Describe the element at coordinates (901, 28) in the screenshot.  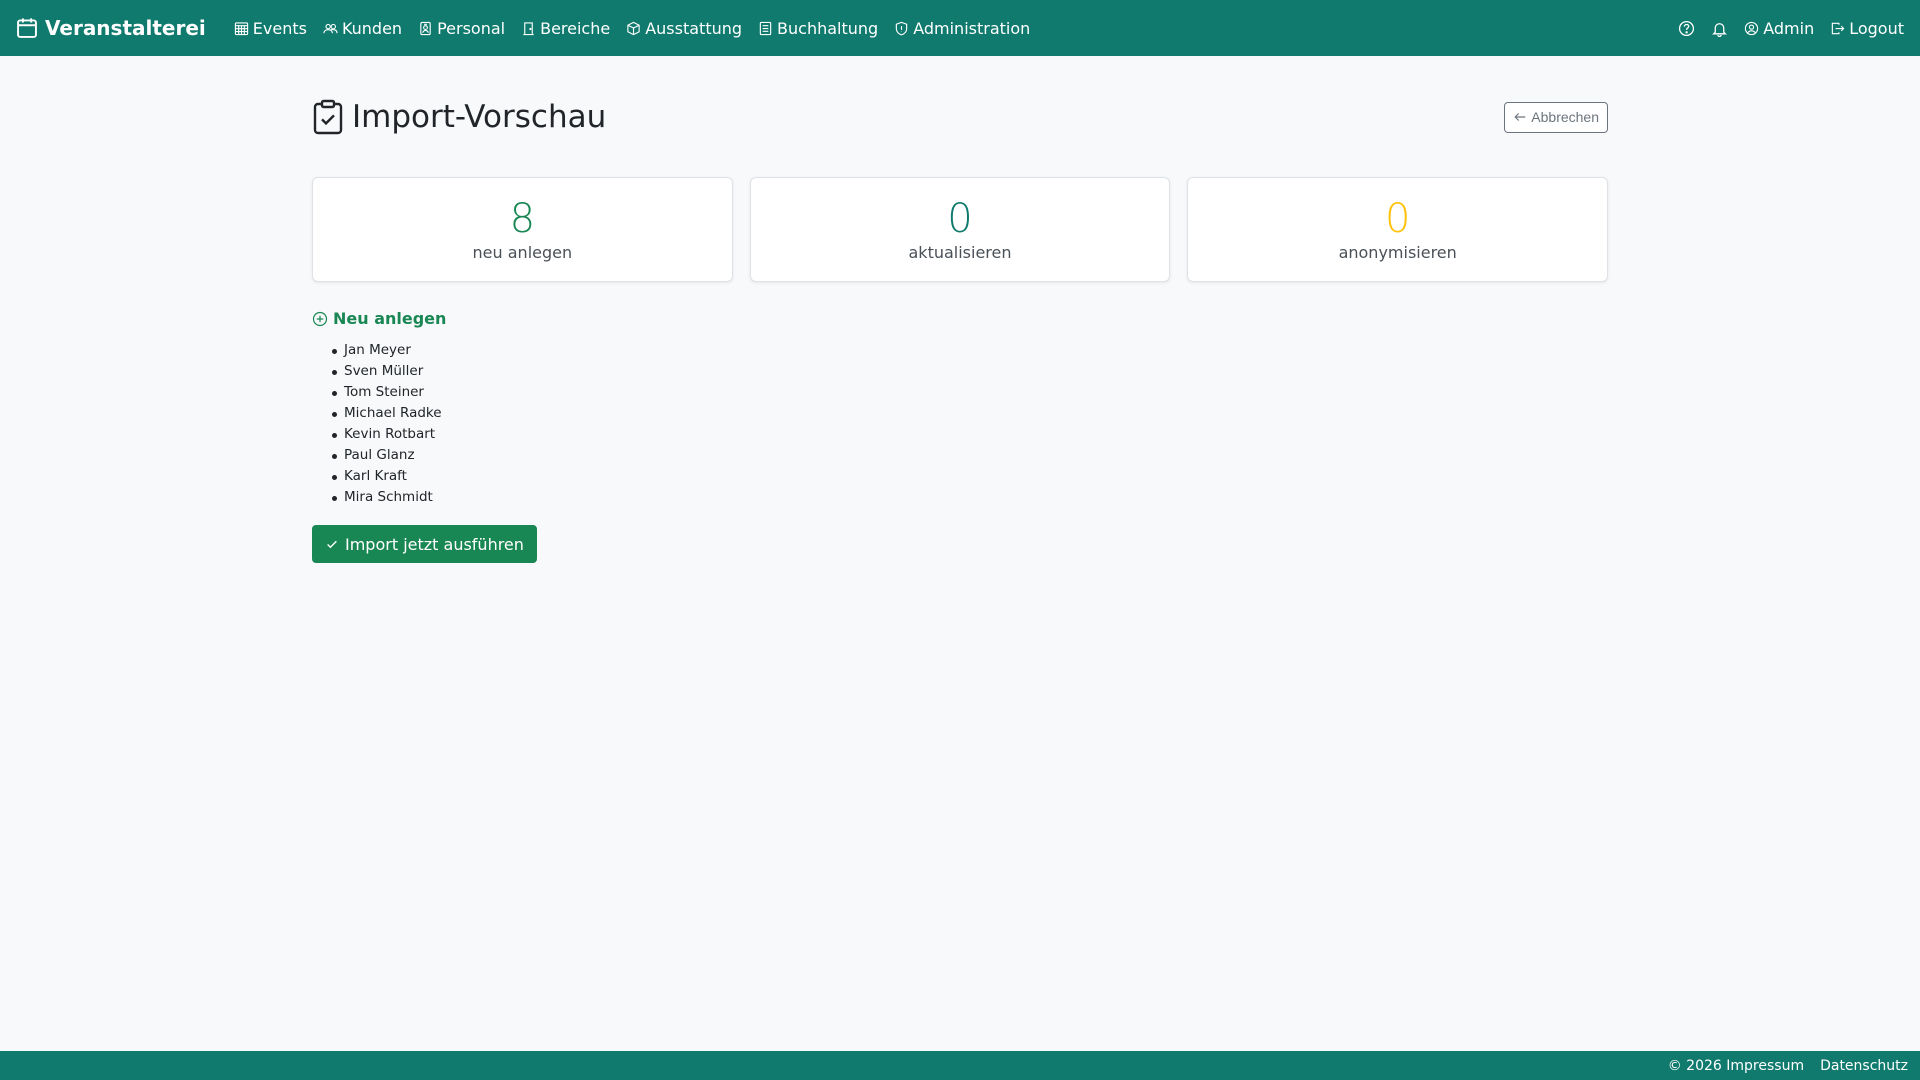
I see `shield-icon` at that location.